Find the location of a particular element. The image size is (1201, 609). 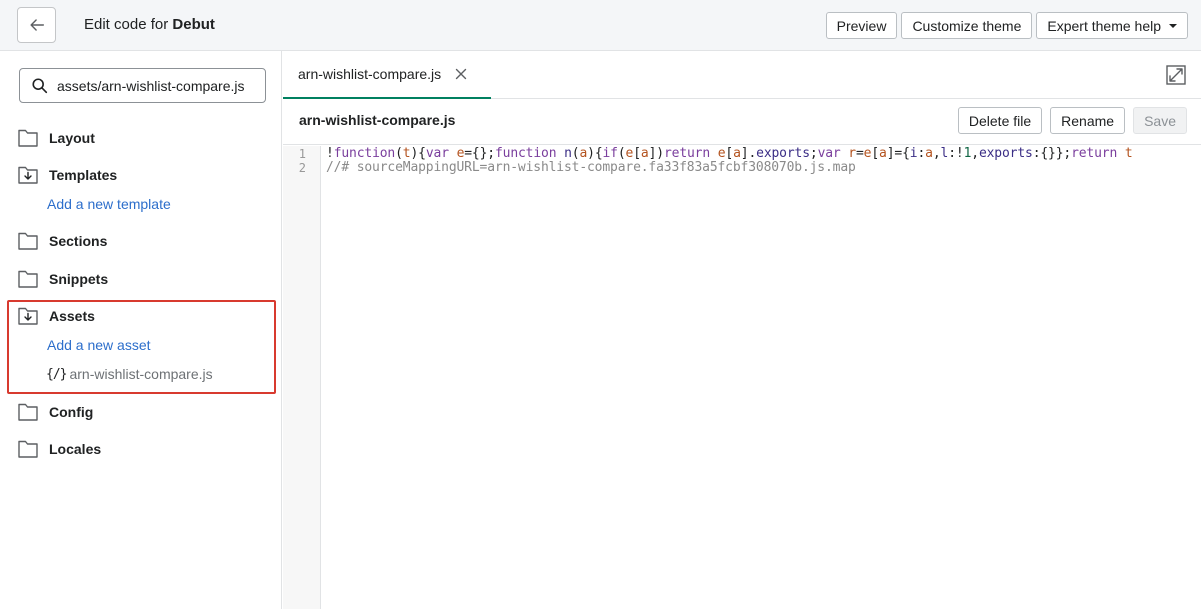

asset-file-item: {/} arn-wishlist-compare.js is located at coordinates (129, 374).